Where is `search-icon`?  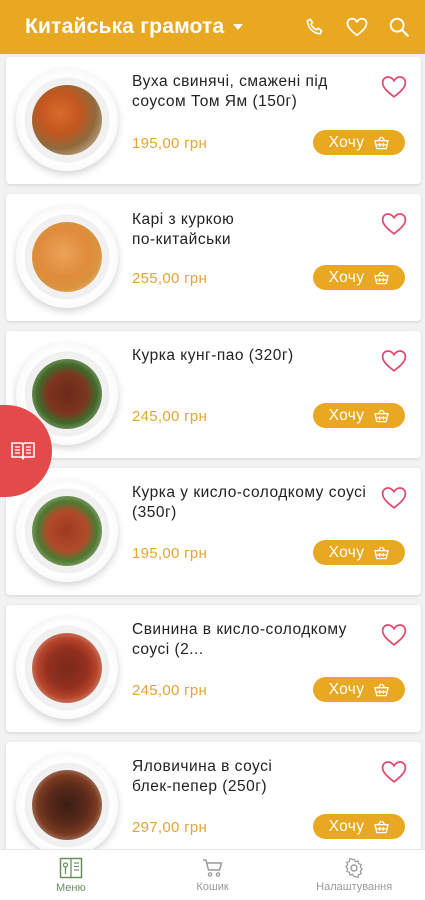 search-icon is located at coordinates (399, 27).